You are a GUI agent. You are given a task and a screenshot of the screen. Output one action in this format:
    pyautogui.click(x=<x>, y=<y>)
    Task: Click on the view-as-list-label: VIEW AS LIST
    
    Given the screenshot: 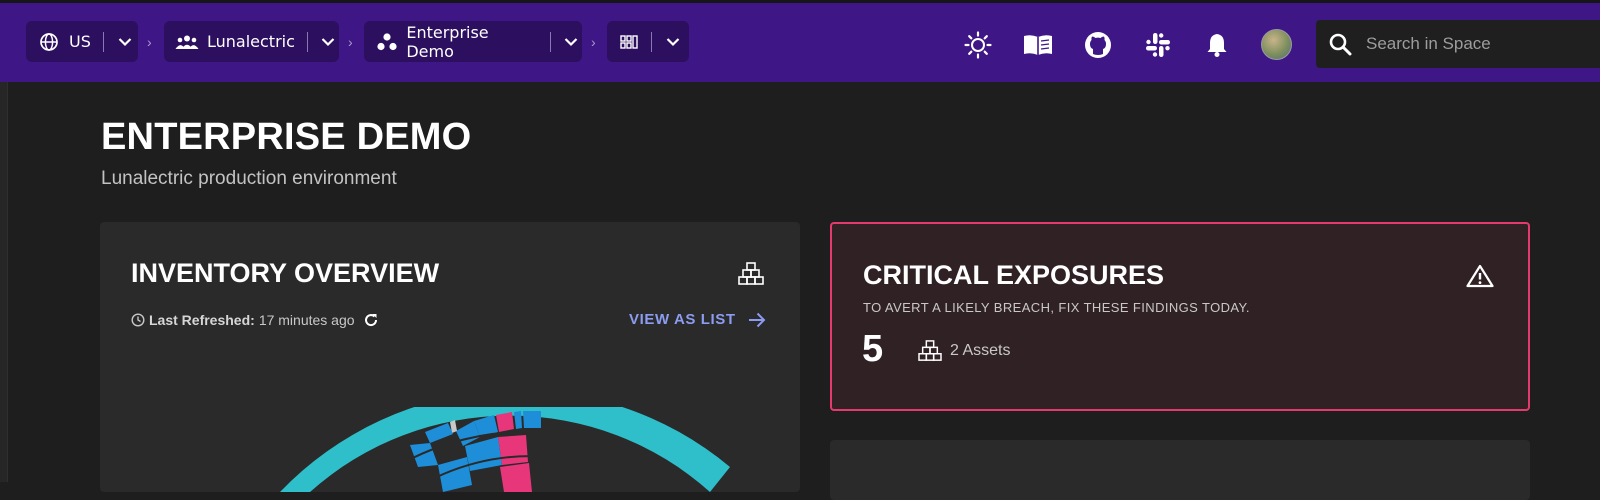 What is the action you would take?
    pyautogui.click(x=682, y=319)
    